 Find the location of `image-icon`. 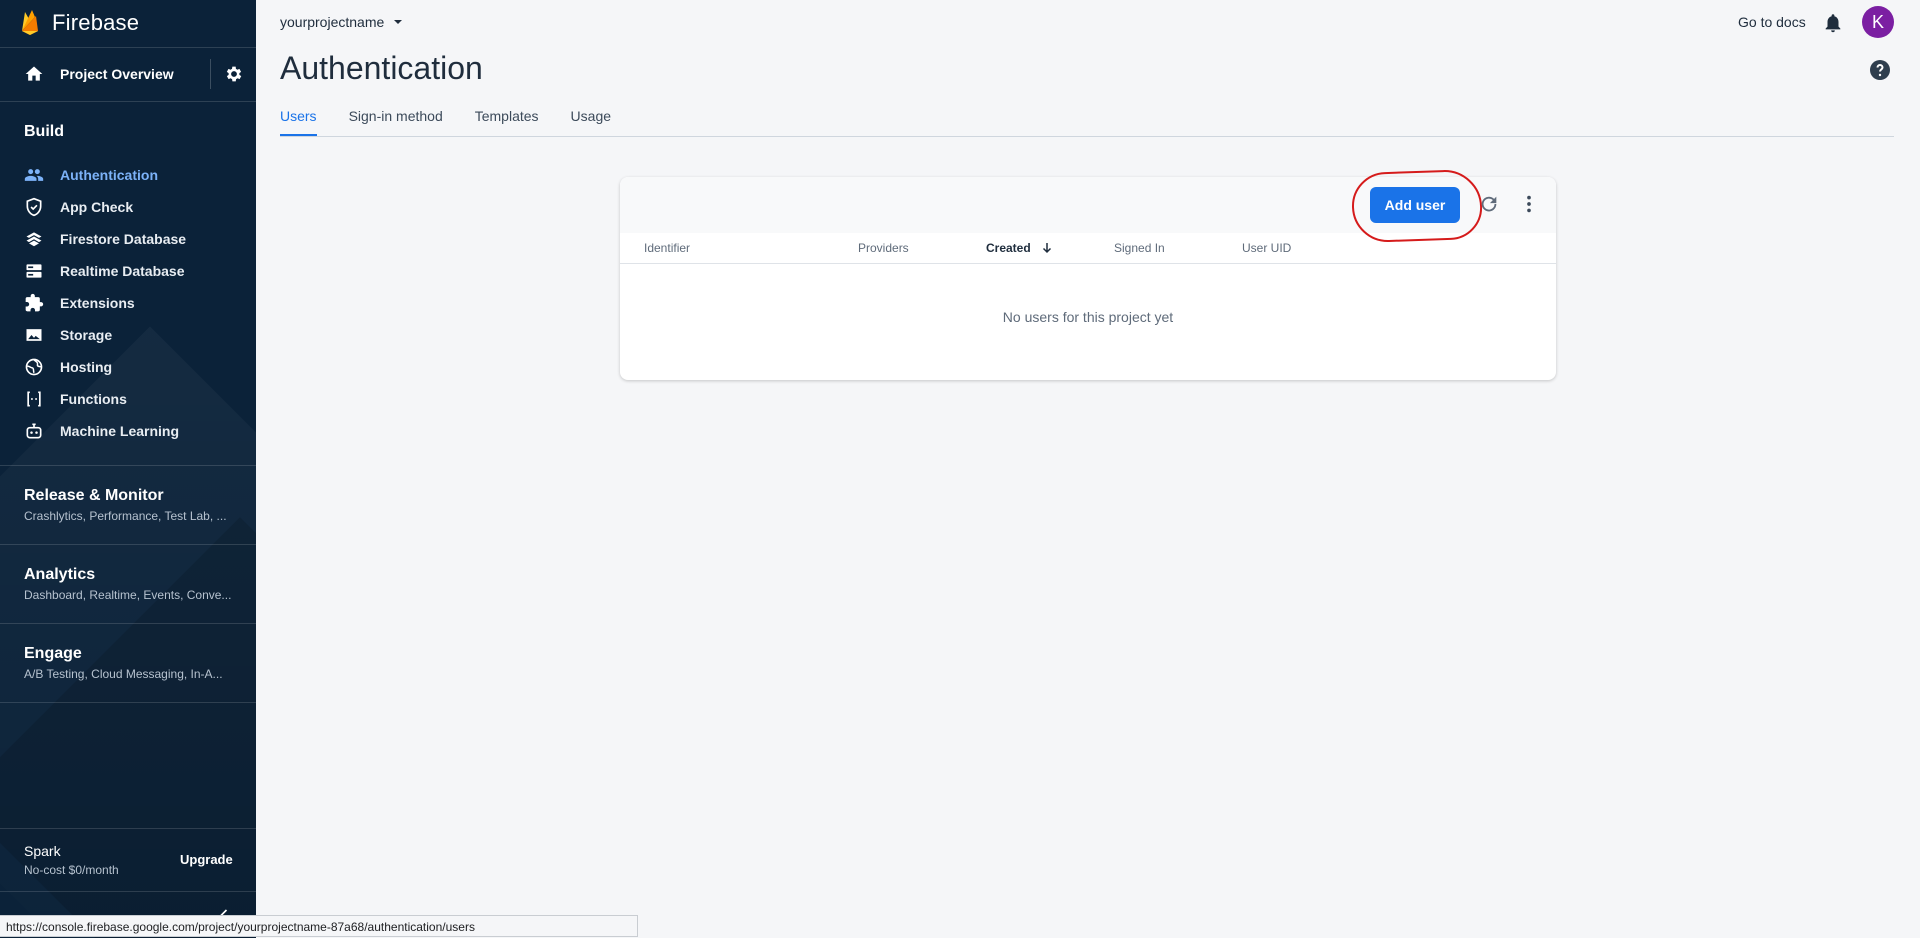

image-icon is located at coordinates (34, 335).